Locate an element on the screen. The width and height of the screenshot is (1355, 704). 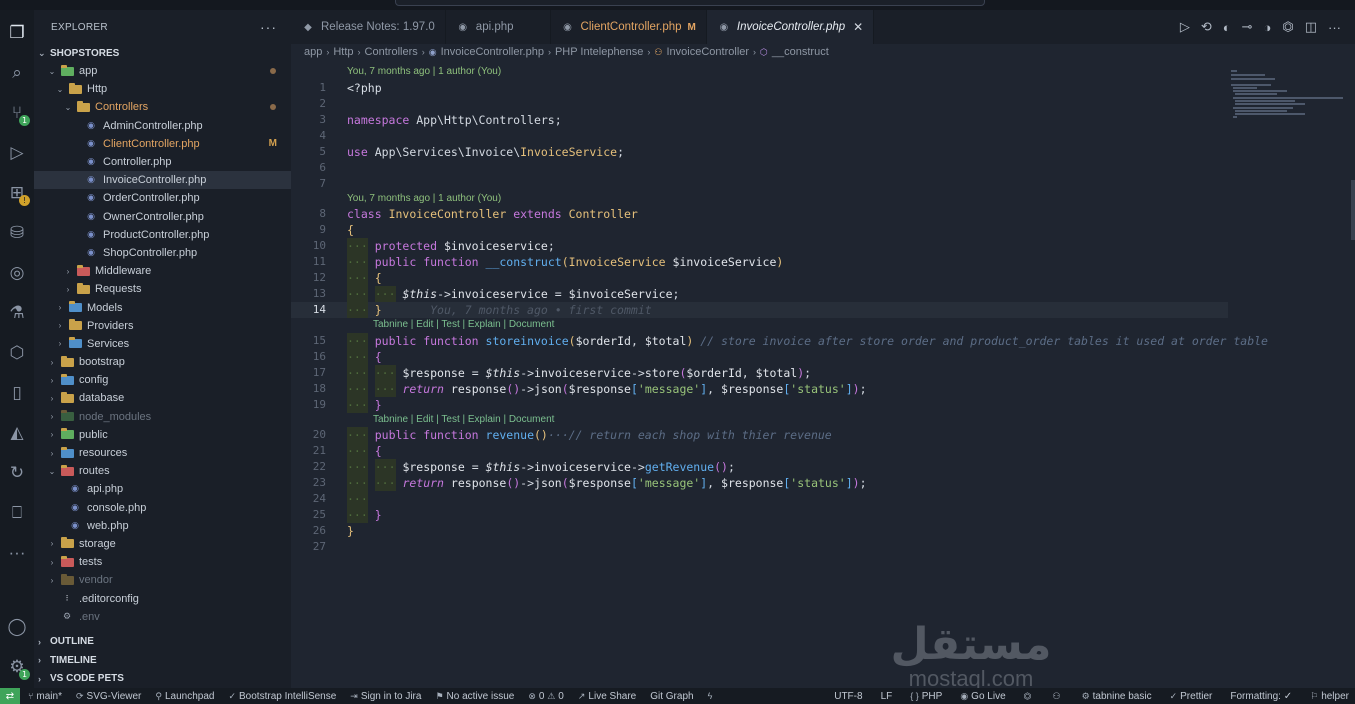
tree-folder: › config is located at coordinates (162, 380).